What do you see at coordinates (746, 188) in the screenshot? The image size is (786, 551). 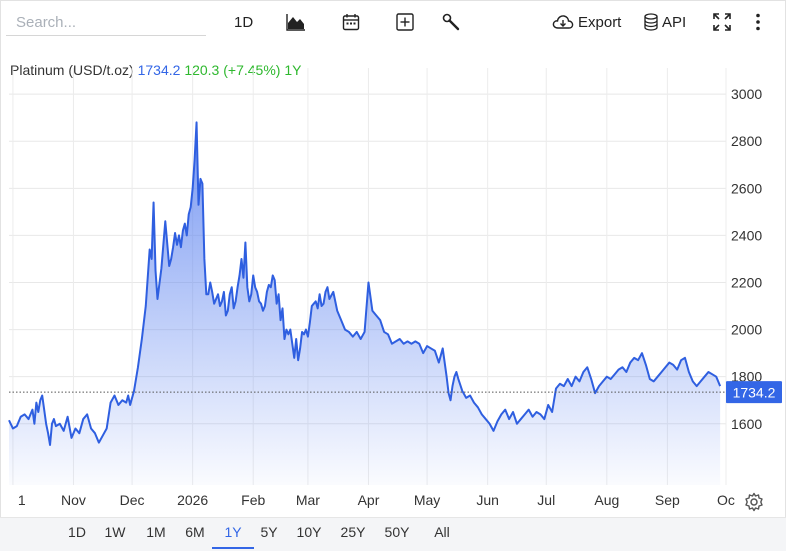 I see `y-tick-label: 2600` at bounding box center [746, 188].